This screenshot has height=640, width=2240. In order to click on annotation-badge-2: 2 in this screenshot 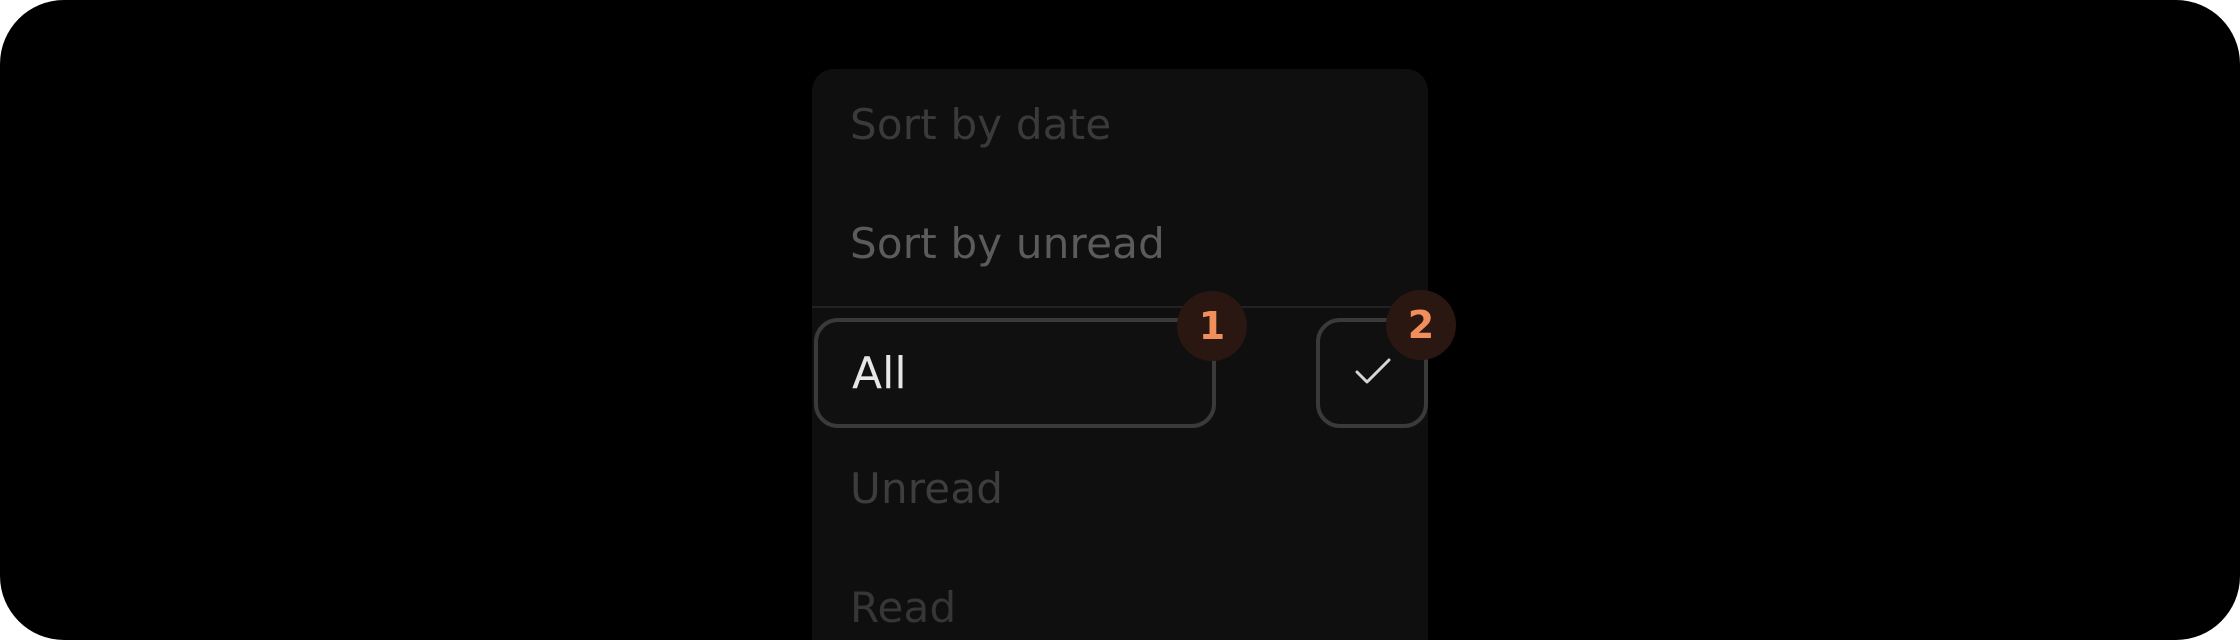, I will do `click(1421, 325)`.